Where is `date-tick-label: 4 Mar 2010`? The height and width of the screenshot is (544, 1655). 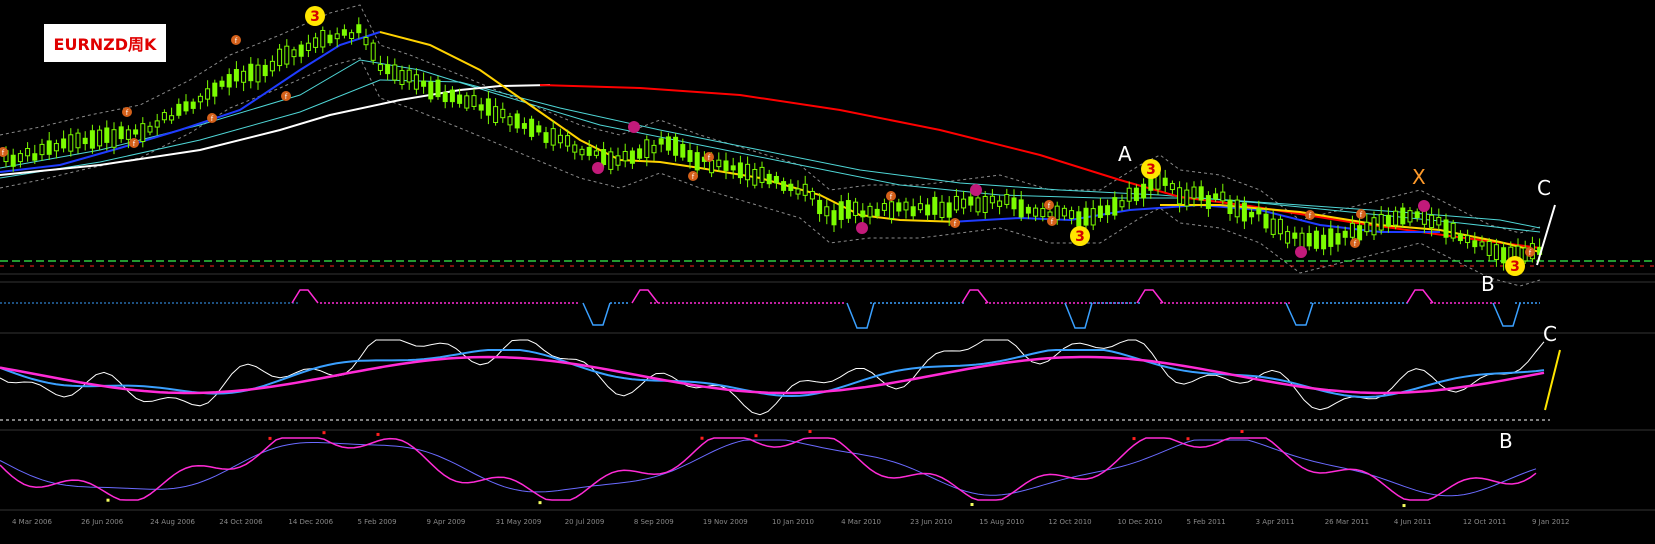 date-tick-label: 4 Mar 2010 is located at coordinates (861, 522).